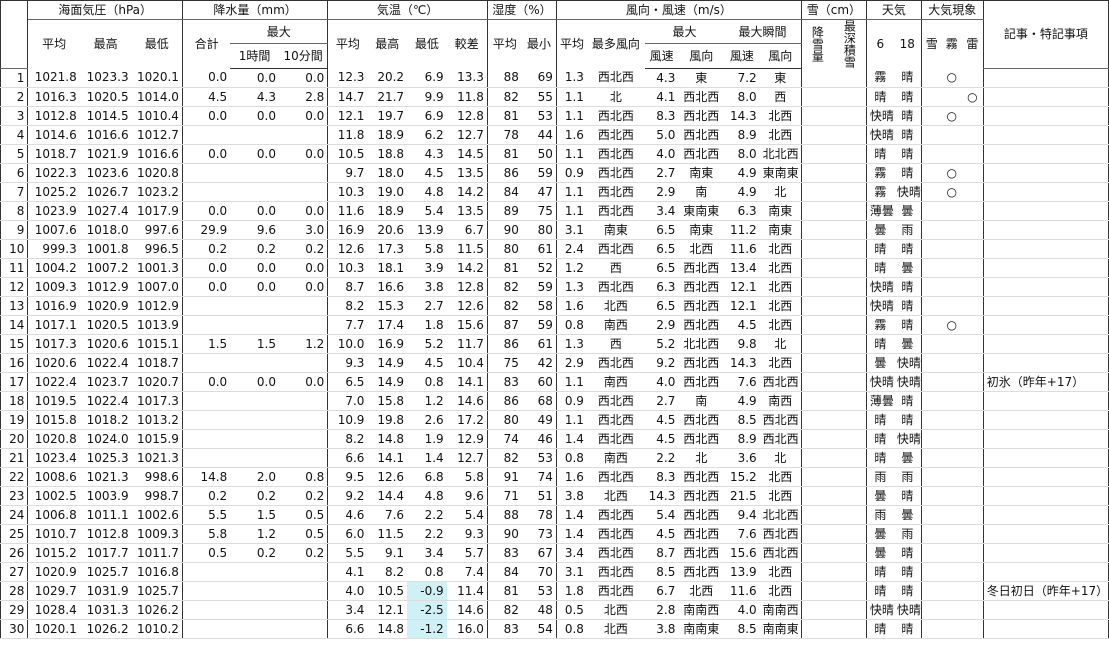  I want to click on wind-max-speed: 4.0, so click(661, 154).